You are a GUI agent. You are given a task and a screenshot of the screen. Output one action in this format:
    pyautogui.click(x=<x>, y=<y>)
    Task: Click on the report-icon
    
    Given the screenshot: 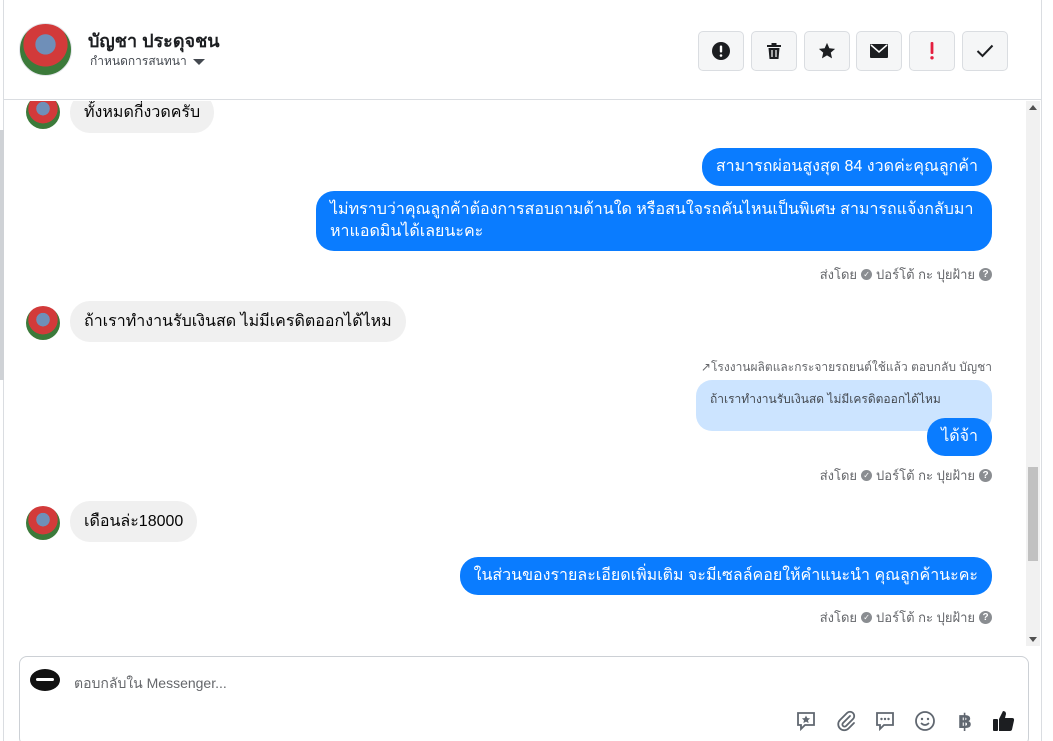 What is the action you would take?
    pyautogui.click(x=721, y=51)
    